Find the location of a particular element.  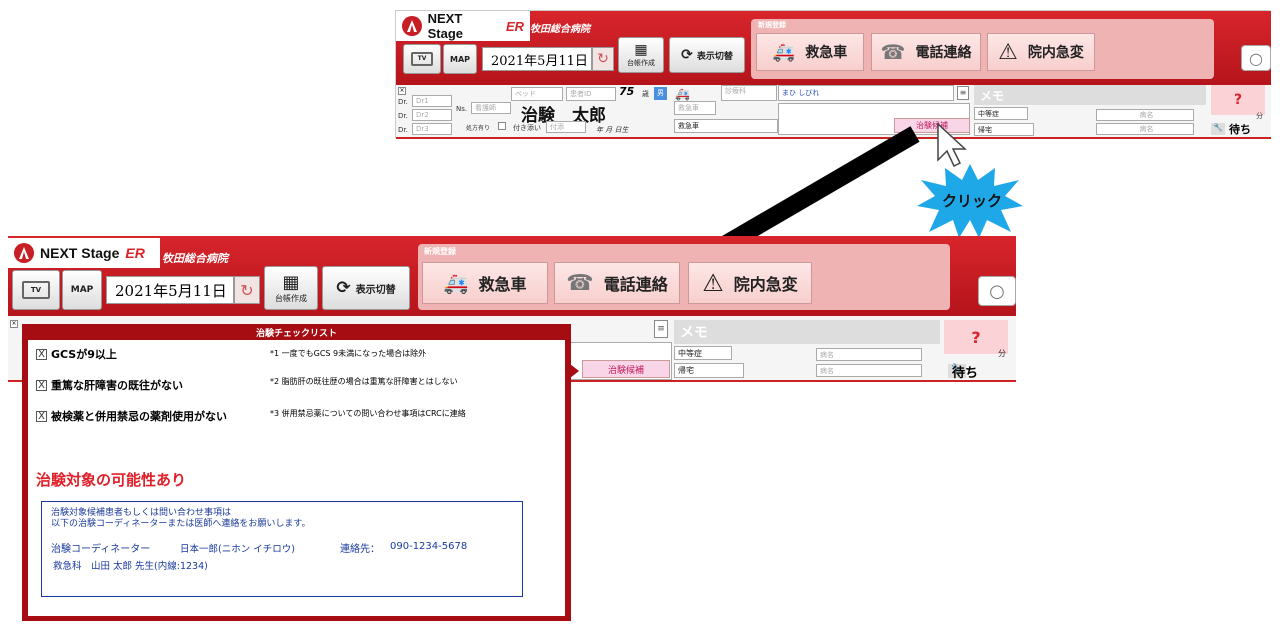

top-date-field: 2021年5月11日 is located at coordinates (537, 59).